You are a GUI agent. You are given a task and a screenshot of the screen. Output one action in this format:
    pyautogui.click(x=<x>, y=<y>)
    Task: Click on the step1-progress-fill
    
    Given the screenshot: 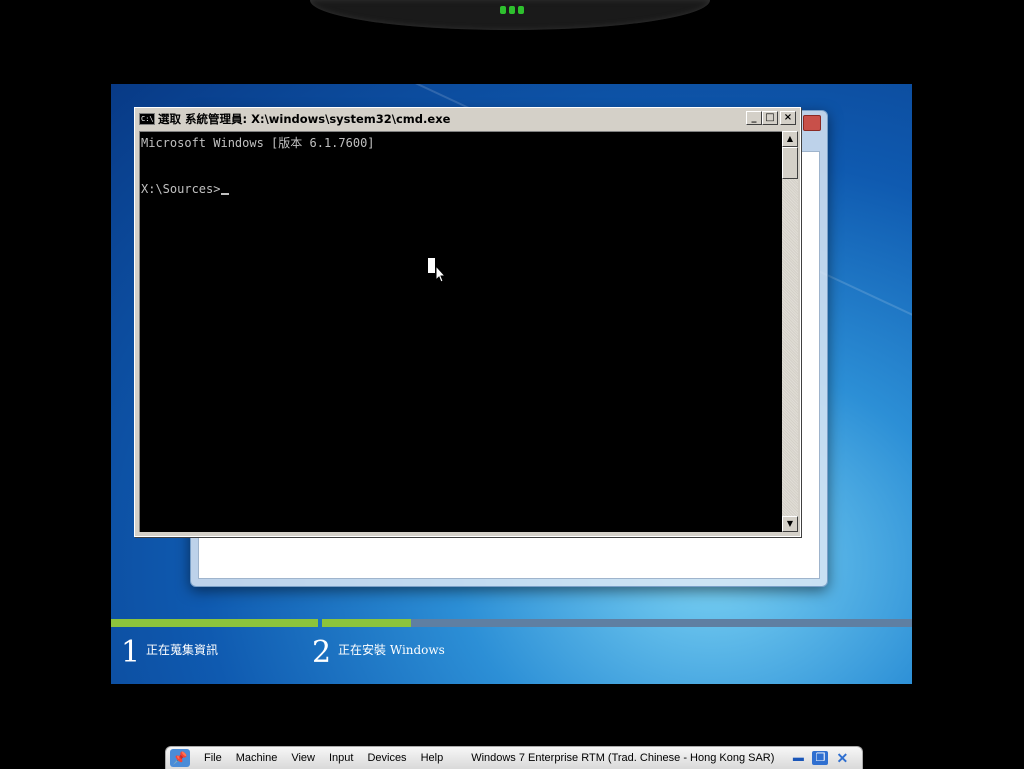 What is the action you would take?
    pyautogui.click(x=214, y=623)
    